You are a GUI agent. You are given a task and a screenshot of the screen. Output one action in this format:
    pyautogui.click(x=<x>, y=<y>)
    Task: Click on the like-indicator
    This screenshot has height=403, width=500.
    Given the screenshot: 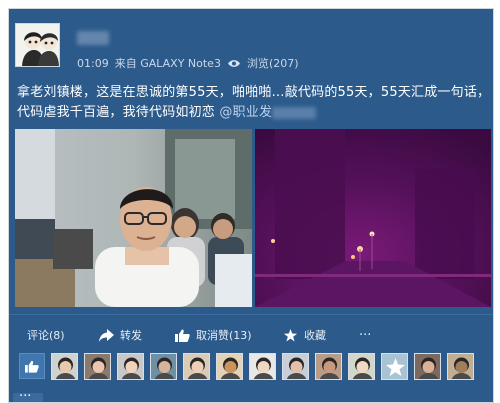 What is the action you would take?
    pyautogui.click(x=32, y=366)
    